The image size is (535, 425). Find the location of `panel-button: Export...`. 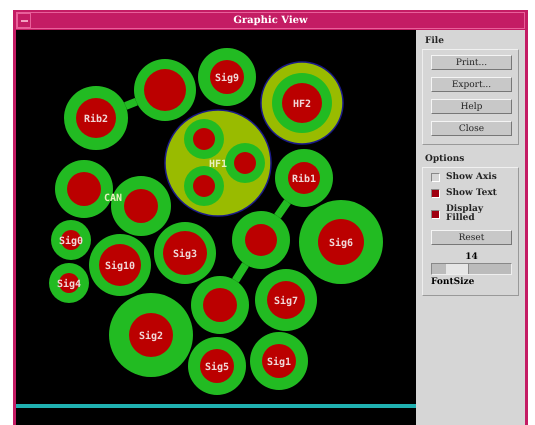

panel-button: Export... is located at coordinates (471, 84).